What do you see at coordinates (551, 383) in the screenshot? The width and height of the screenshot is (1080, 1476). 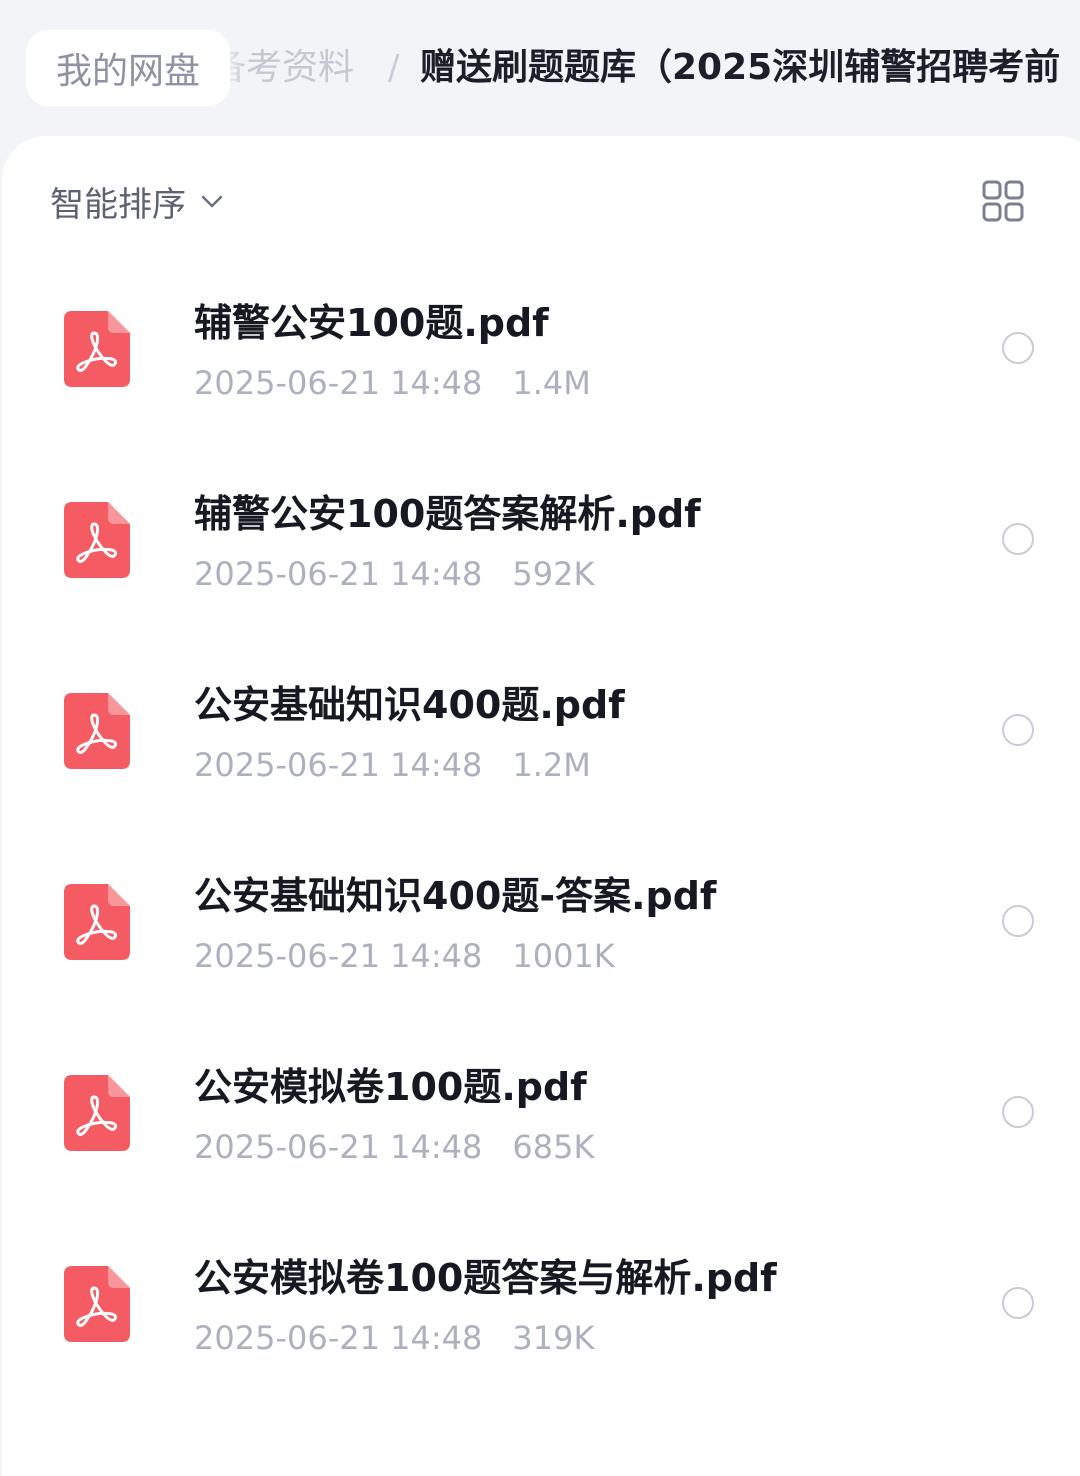 I see `file-size: 1.4M` at bounding box center [551, 383].